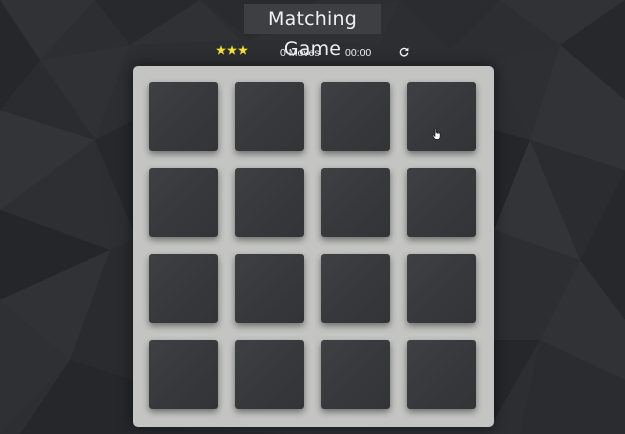  Describe the element at coordinates (404, 52) in the screenshot. I see `restart-icon` at that location.